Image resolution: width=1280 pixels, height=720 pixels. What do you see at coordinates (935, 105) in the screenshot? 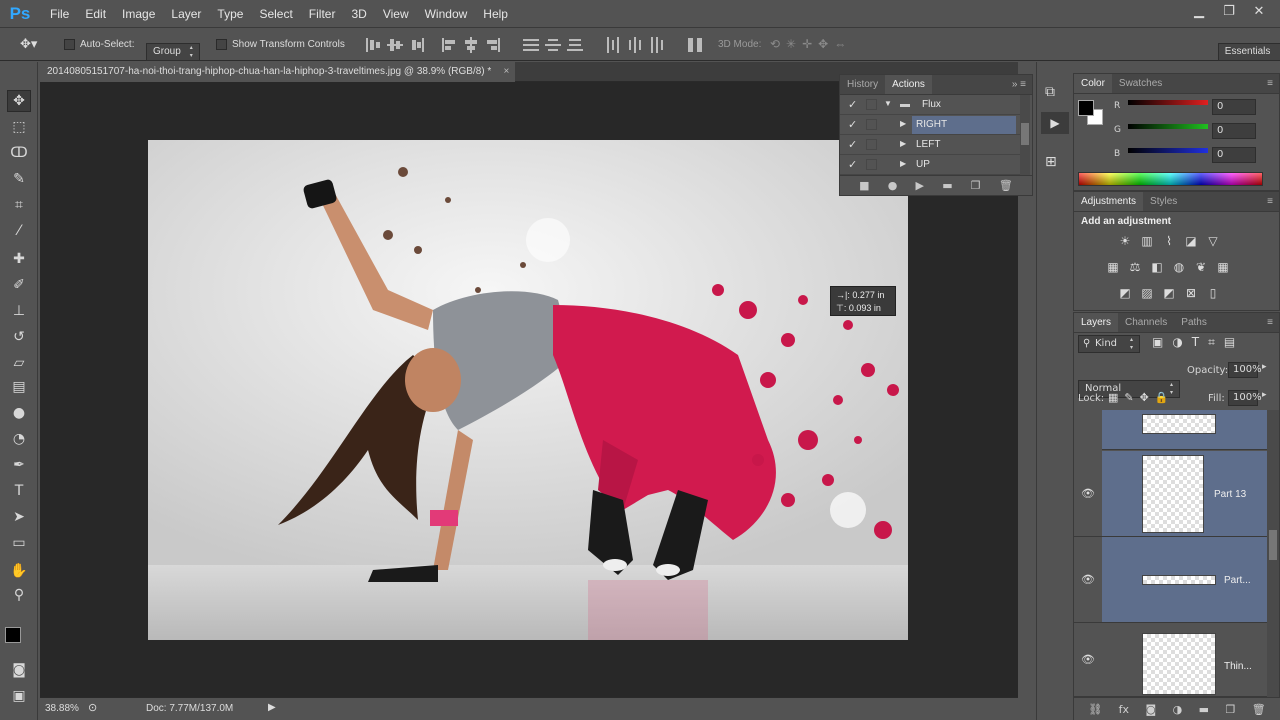
I see `action-set-row: ✓ ▼ ▬ Flux` at bounding box center [935, 105].